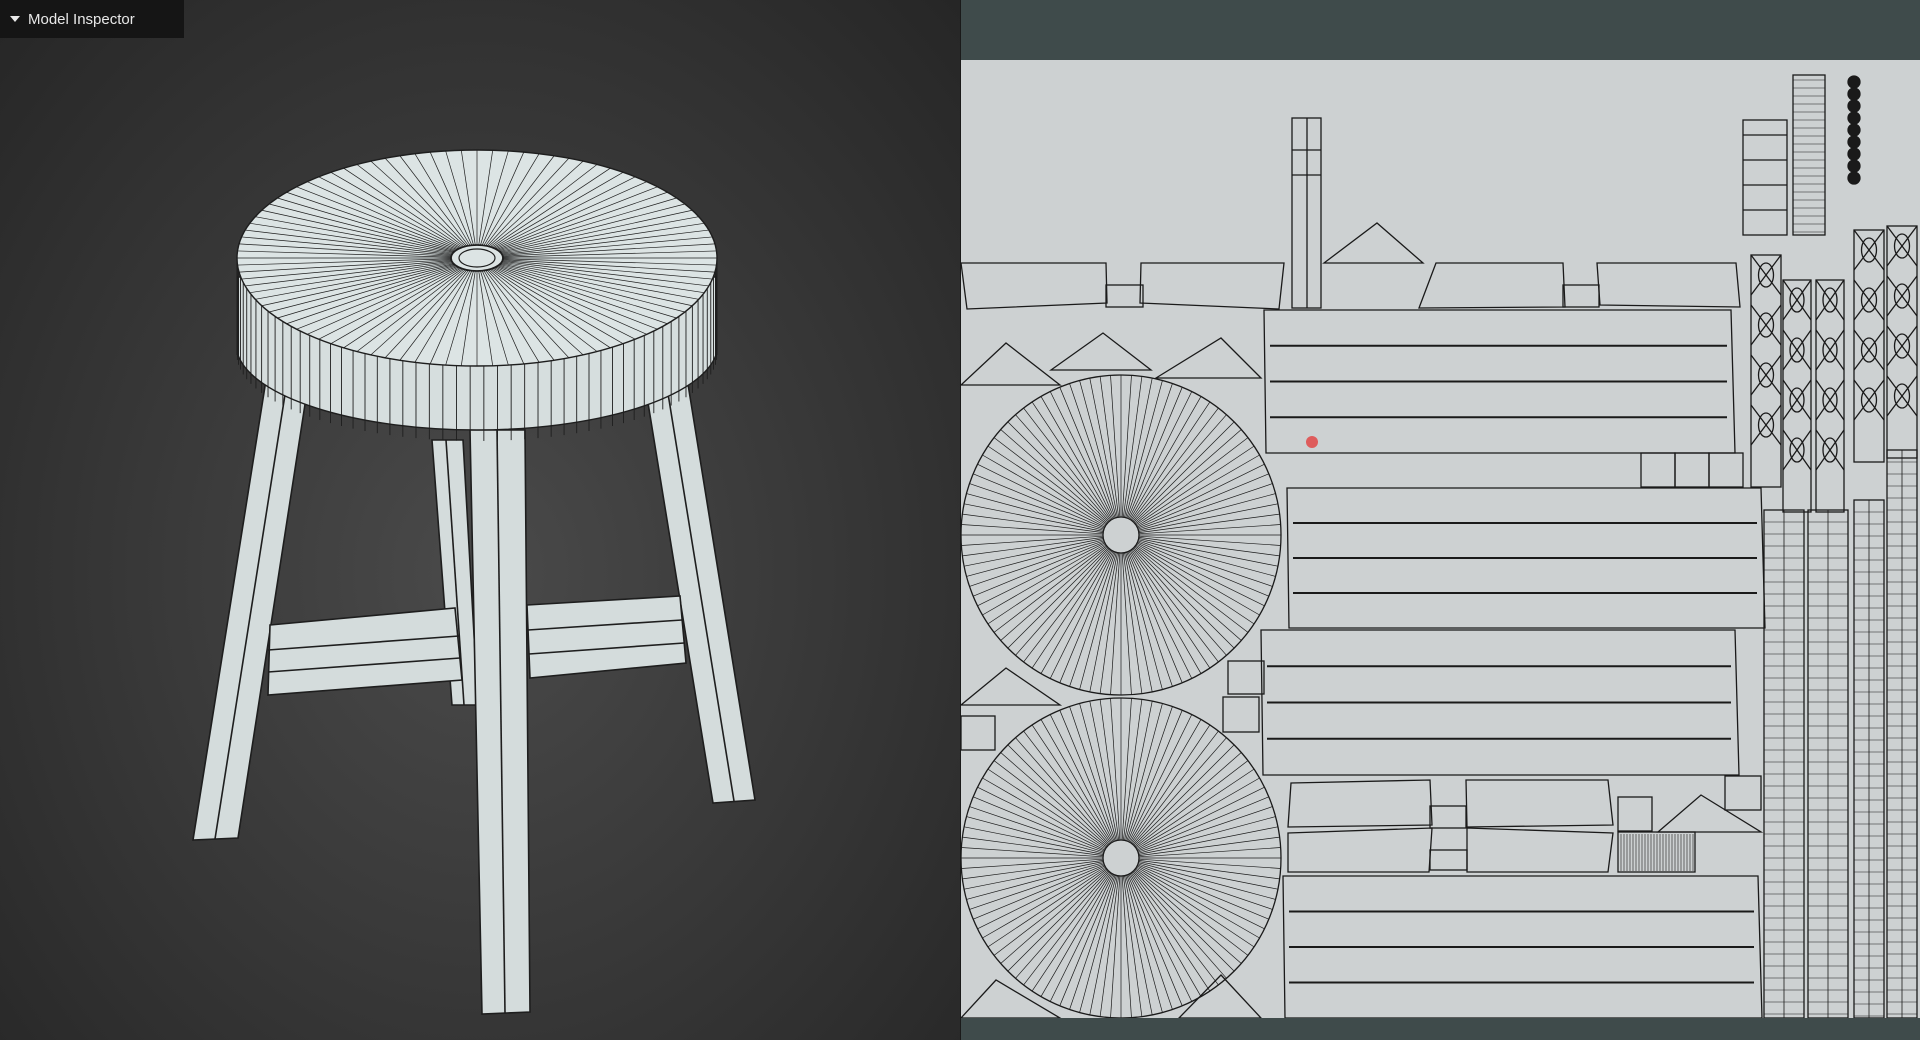 This screenshot has width=1920, height=1040. What do you see at coordinates (1656, 852) in the screenshot?
I see `uv-hatch-block` at bounding box center [1656, 852].